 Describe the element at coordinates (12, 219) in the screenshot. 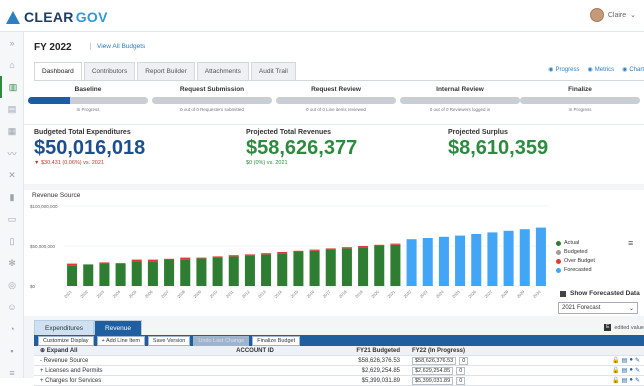

I see `folder-icon: ▭` at that location.